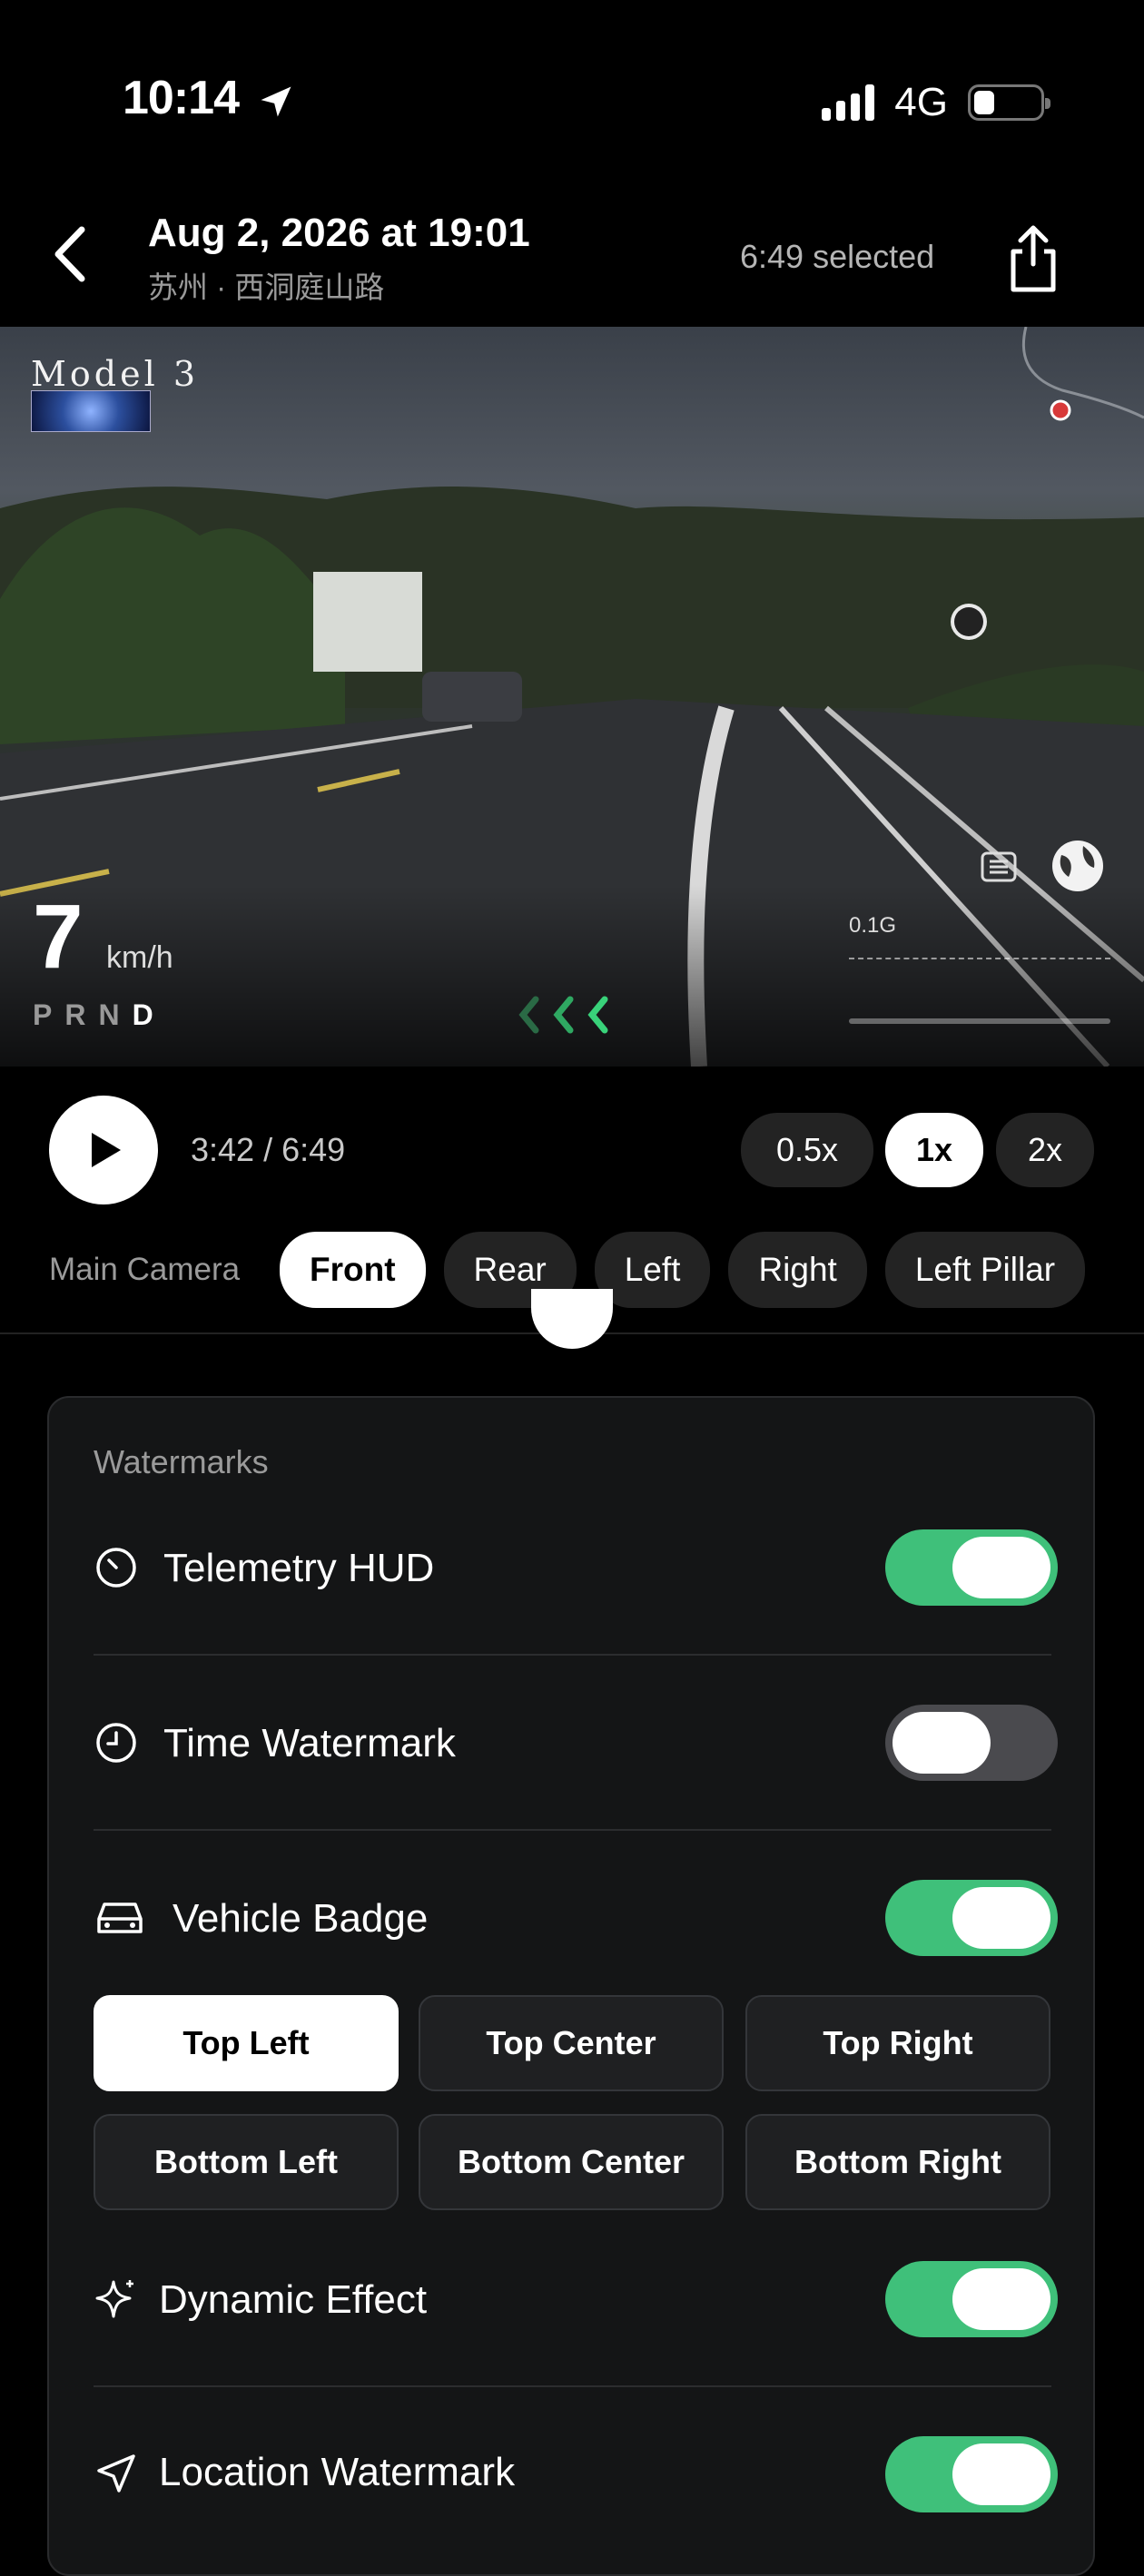 Image resolution: width=1144 pixels, height=2576 pixels. Describe the element at coordinates (972, 1743) in the screenshot. I see `time-watermark-toggle` at that location.